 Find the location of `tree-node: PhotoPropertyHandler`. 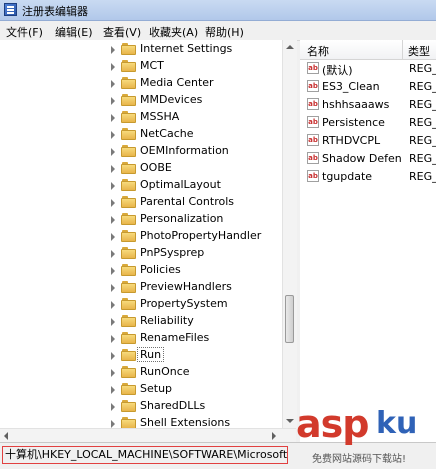

tree-node: PhotoPropertyHandler is located at coordinates (141, 236).